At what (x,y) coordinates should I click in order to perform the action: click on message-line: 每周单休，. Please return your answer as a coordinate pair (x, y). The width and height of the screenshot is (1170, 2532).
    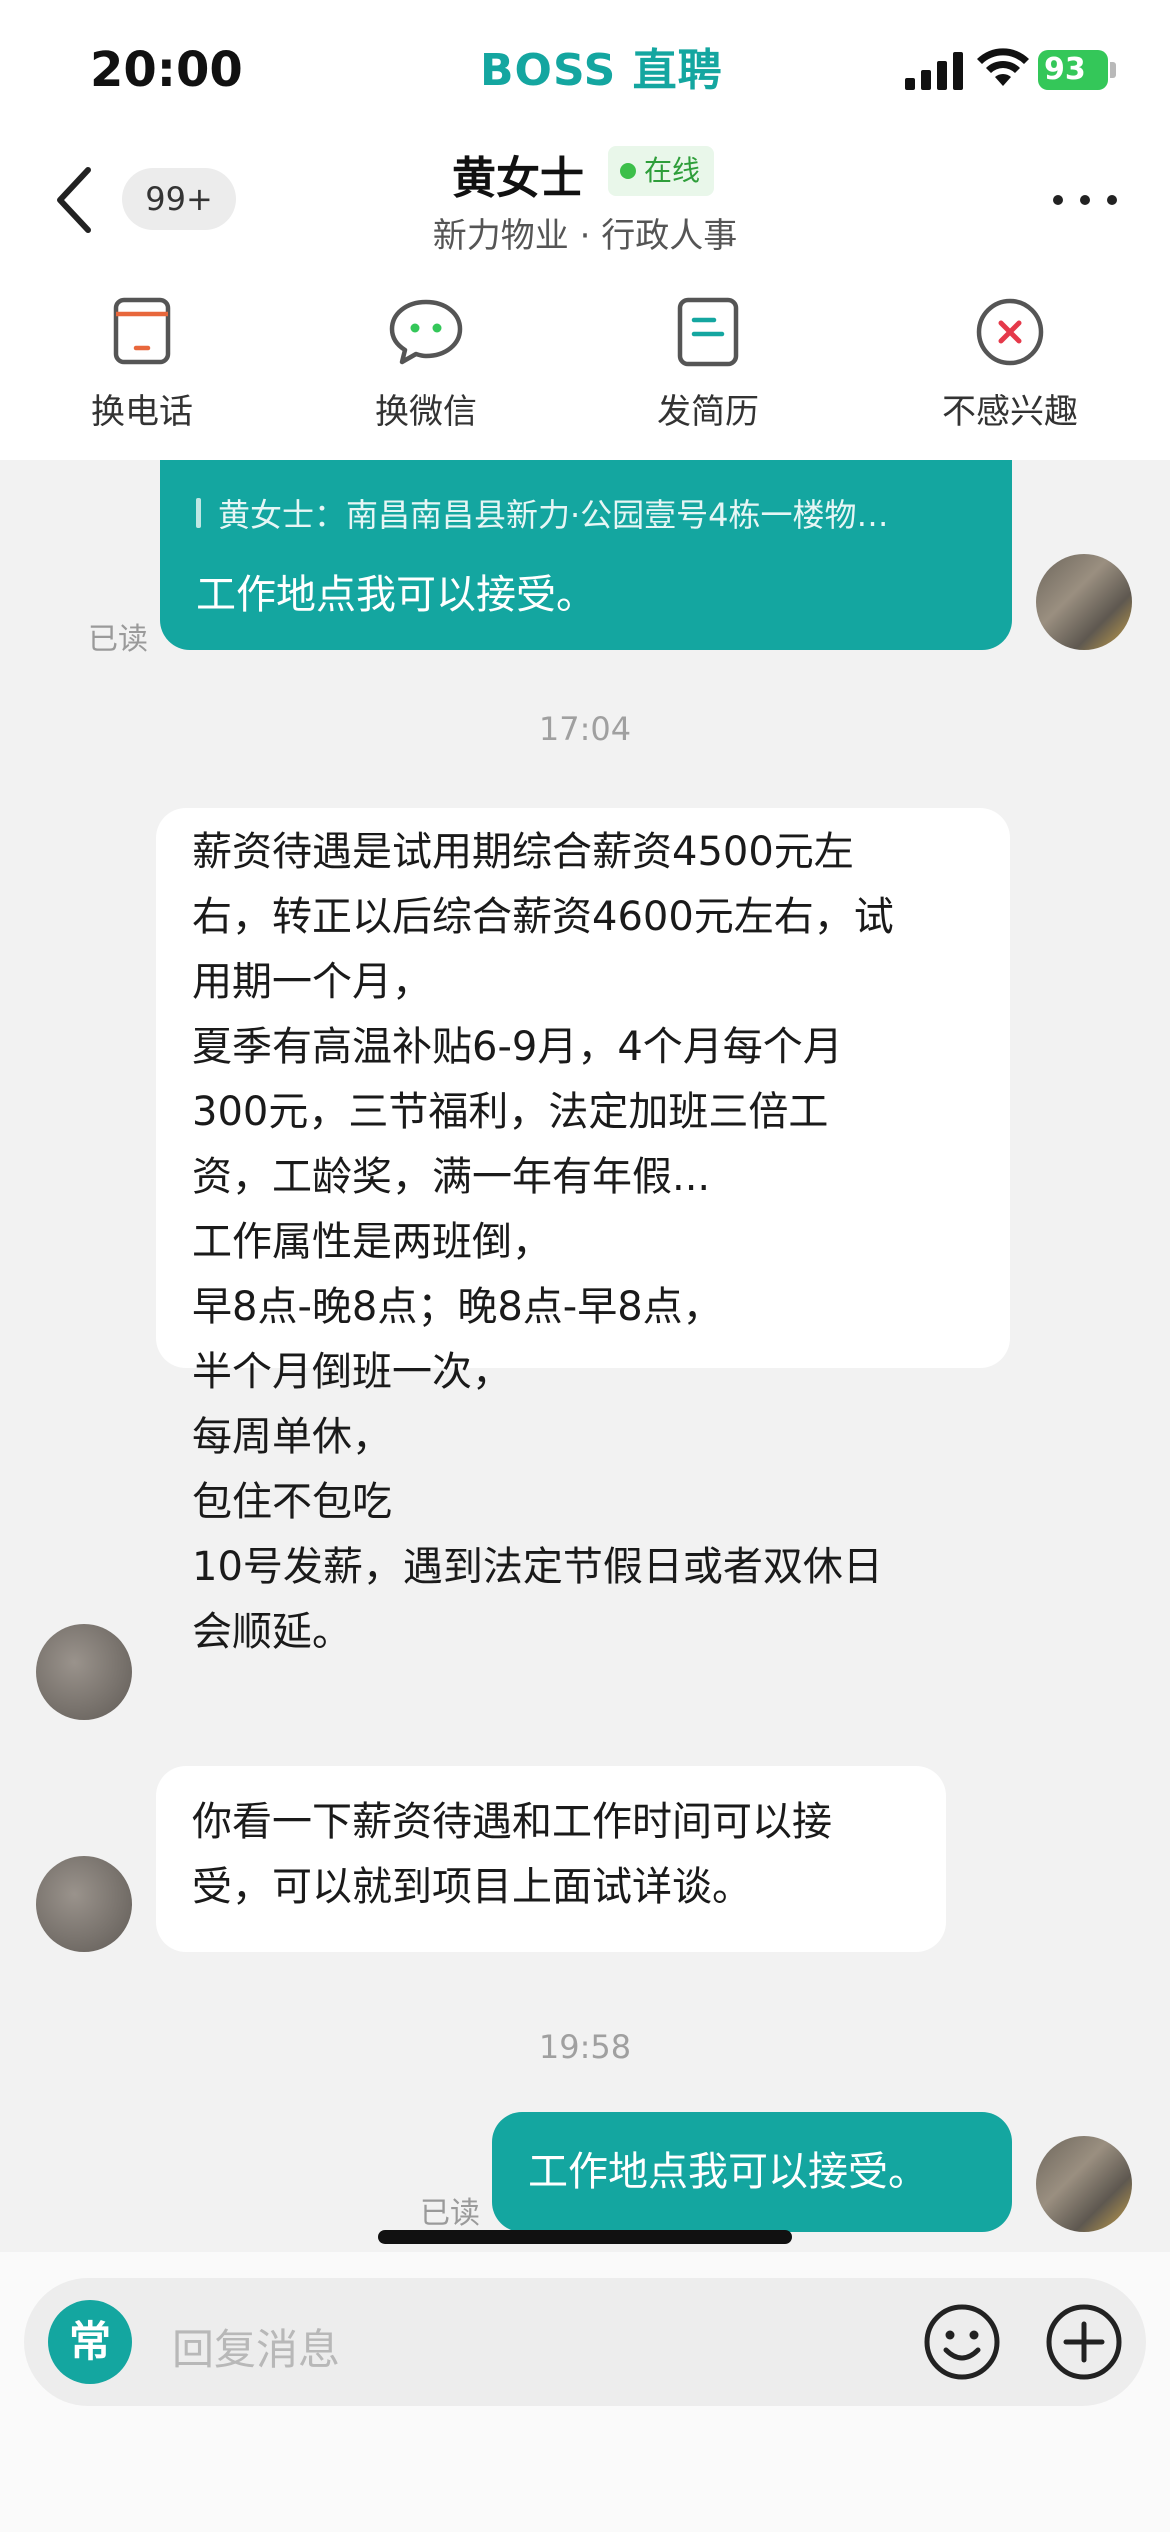
    Looking at the image, I should click on (292, 1437).